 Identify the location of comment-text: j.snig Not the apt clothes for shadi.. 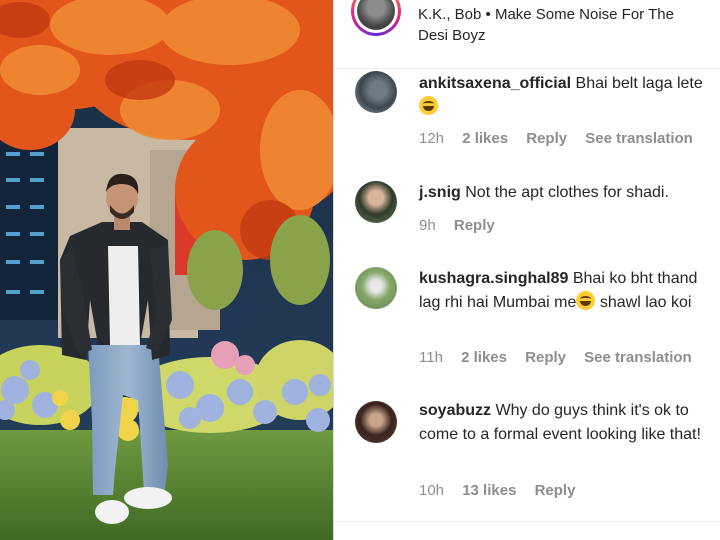
(564, 193).